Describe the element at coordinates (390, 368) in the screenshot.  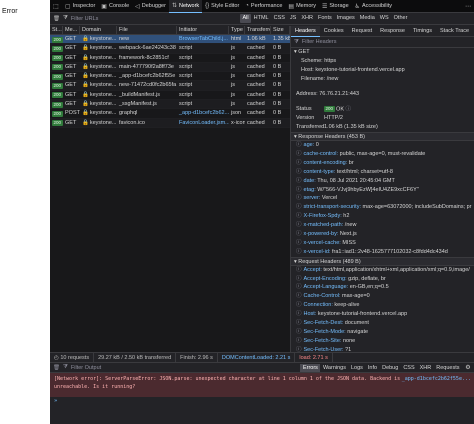
I see `console-filter-debug: Debug` at that location.